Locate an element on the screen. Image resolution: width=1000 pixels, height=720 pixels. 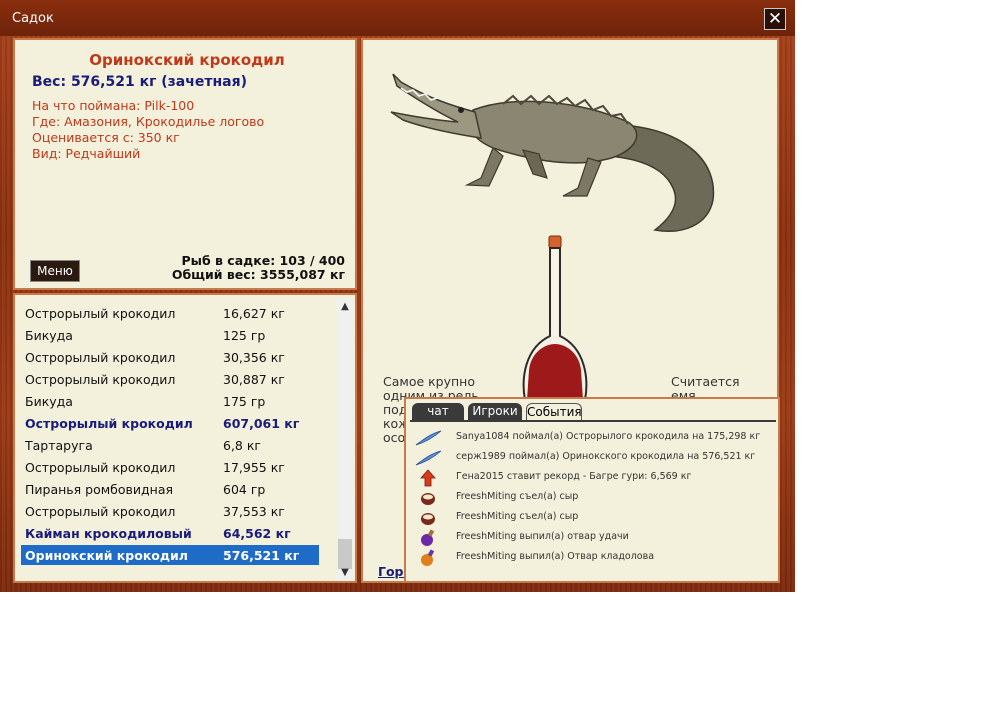
close-button: ✕ is located at coordinates (775, 19).